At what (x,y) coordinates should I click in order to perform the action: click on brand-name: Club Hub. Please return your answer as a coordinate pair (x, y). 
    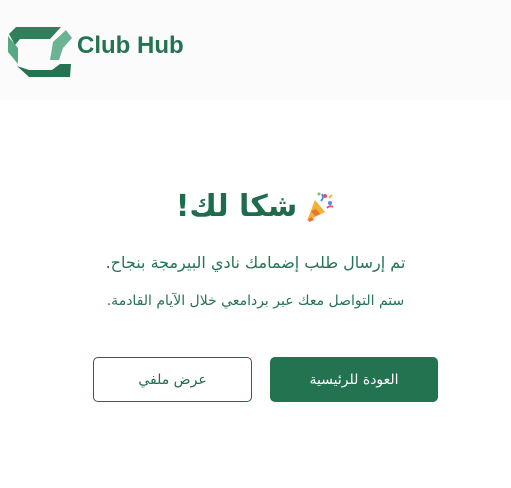
    Looking at the image, I should click on (130, 46).